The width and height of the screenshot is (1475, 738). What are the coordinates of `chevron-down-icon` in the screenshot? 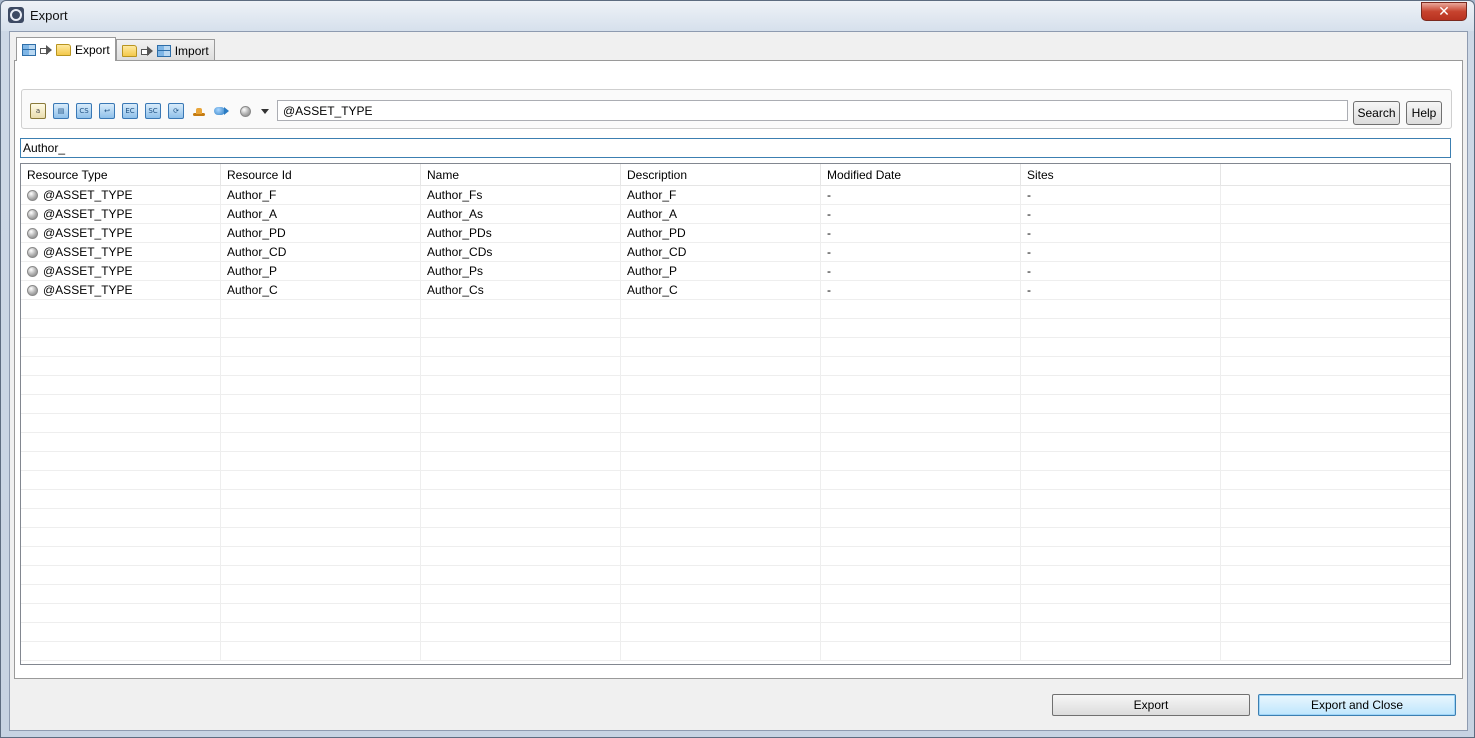 It's located at (265, 111).